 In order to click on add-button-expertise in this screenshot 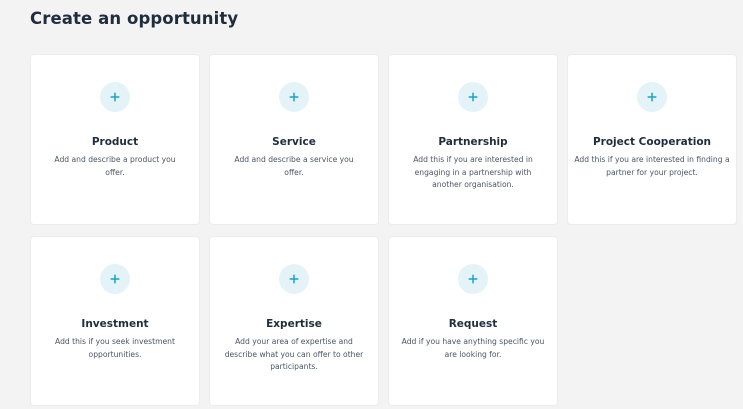, I will do `click(294, 279)`.